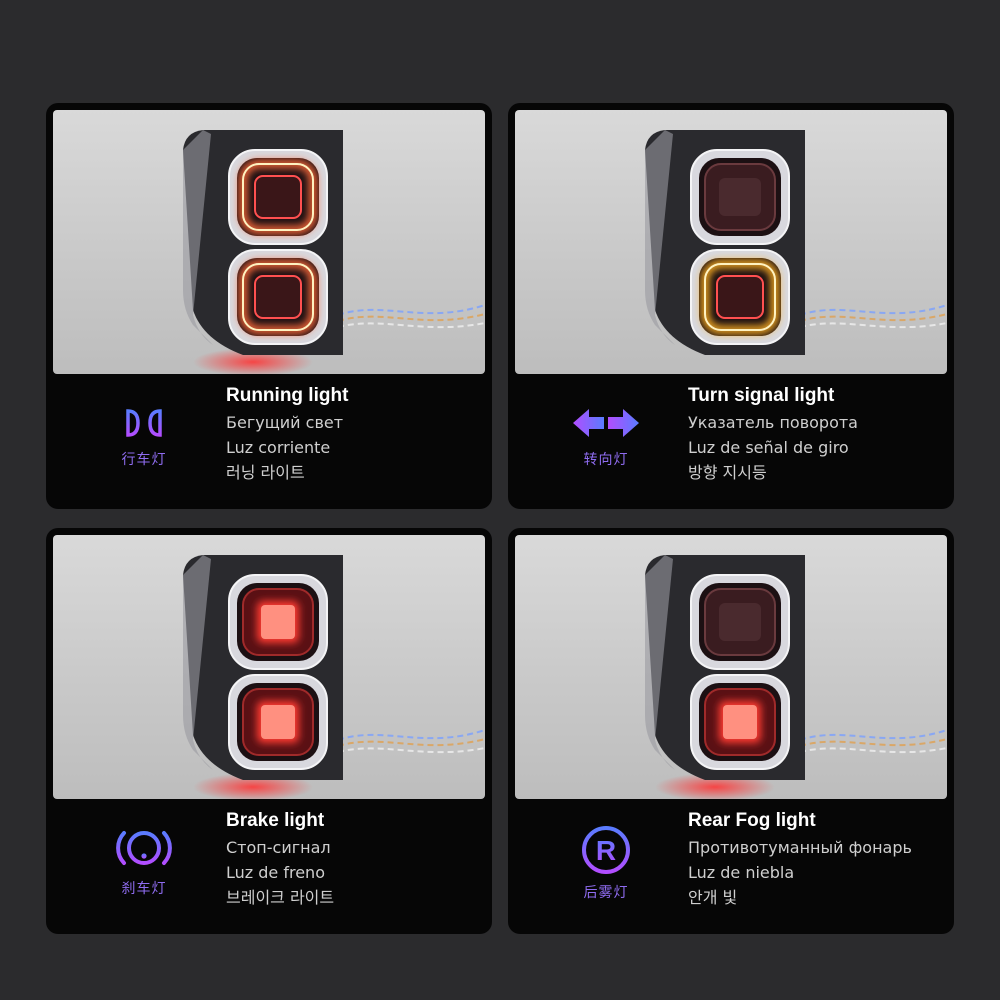 The height and width of the screenshot is (1000, 1000). Describe the element at coordinates (761, 395) in the screenshot. I see `panel-title: Turn signal light` at that location.